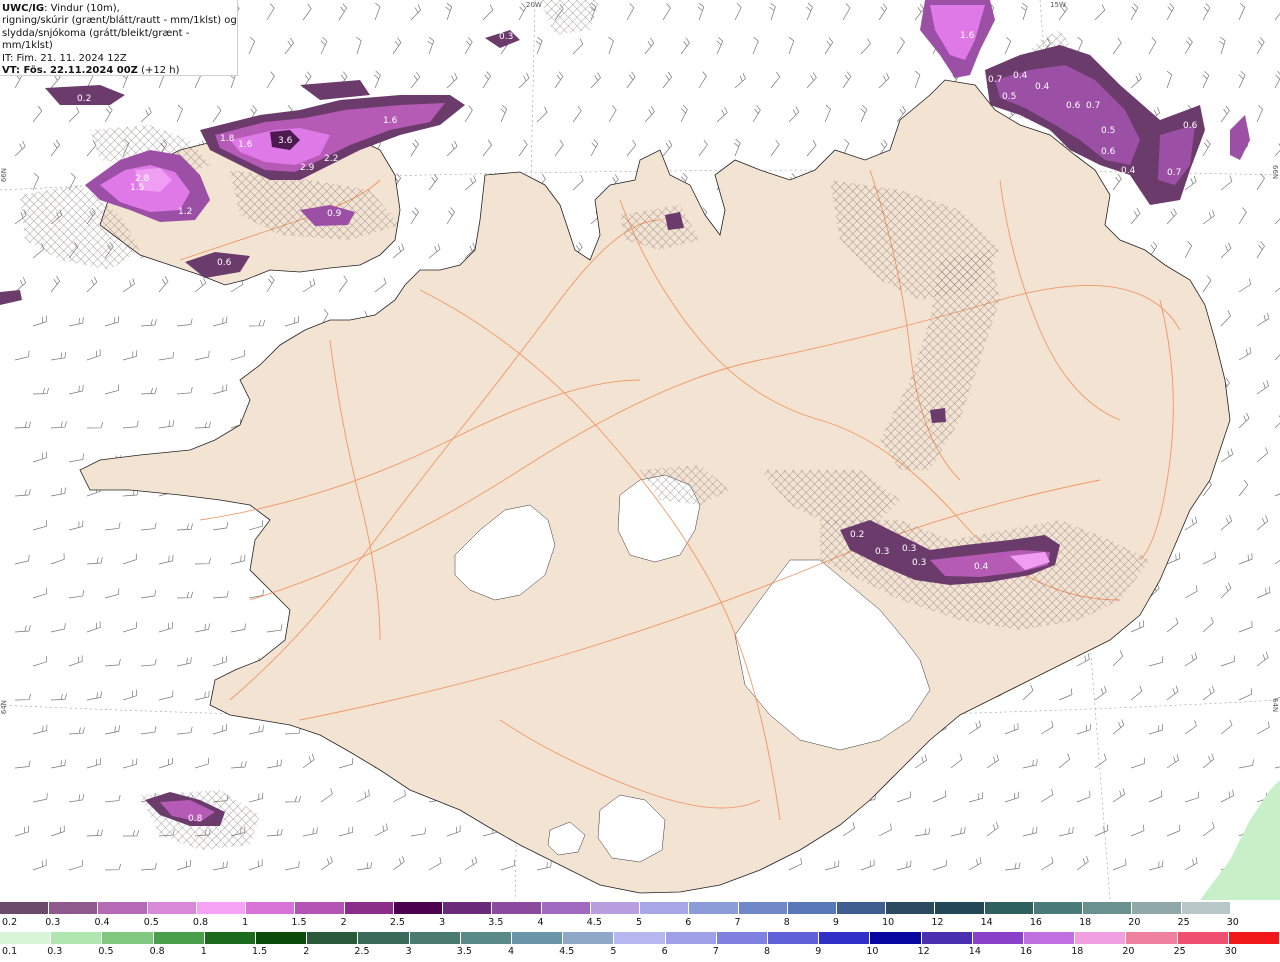  What do you see at coordinates (227, 139) in the screenshot?
I see `precip-label: 1.8` at bounding box center [227, 139].